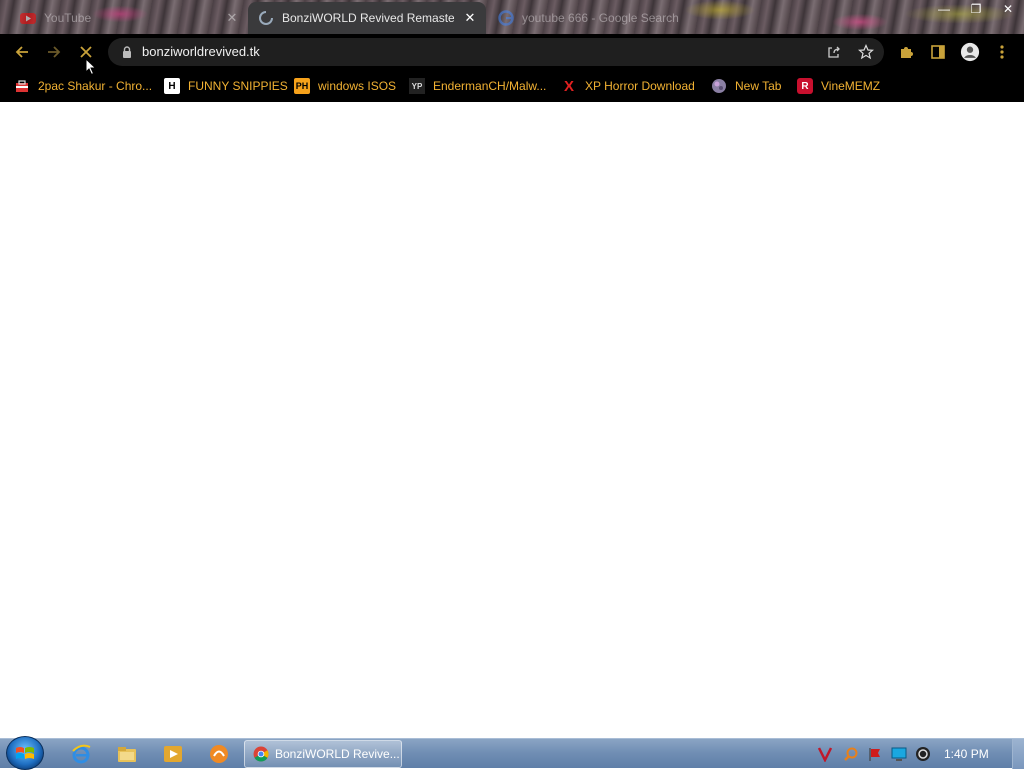  What do you see at coordinates (172, 86) in the screenshot?
I see `h-logo-icon: H` at bounding box center [172, 86].